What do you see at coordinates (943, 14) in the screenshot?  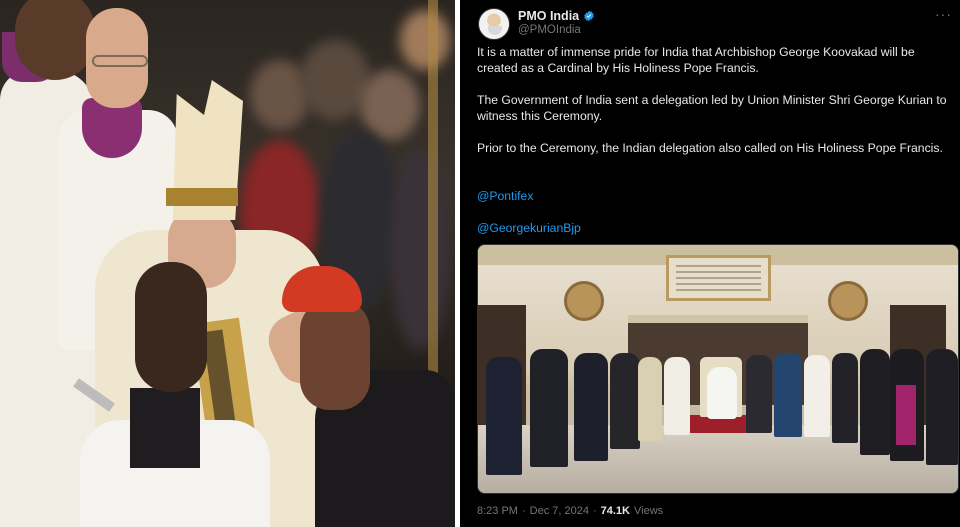 I see `more-options-icon: ···` at bounding box center [943, 14].